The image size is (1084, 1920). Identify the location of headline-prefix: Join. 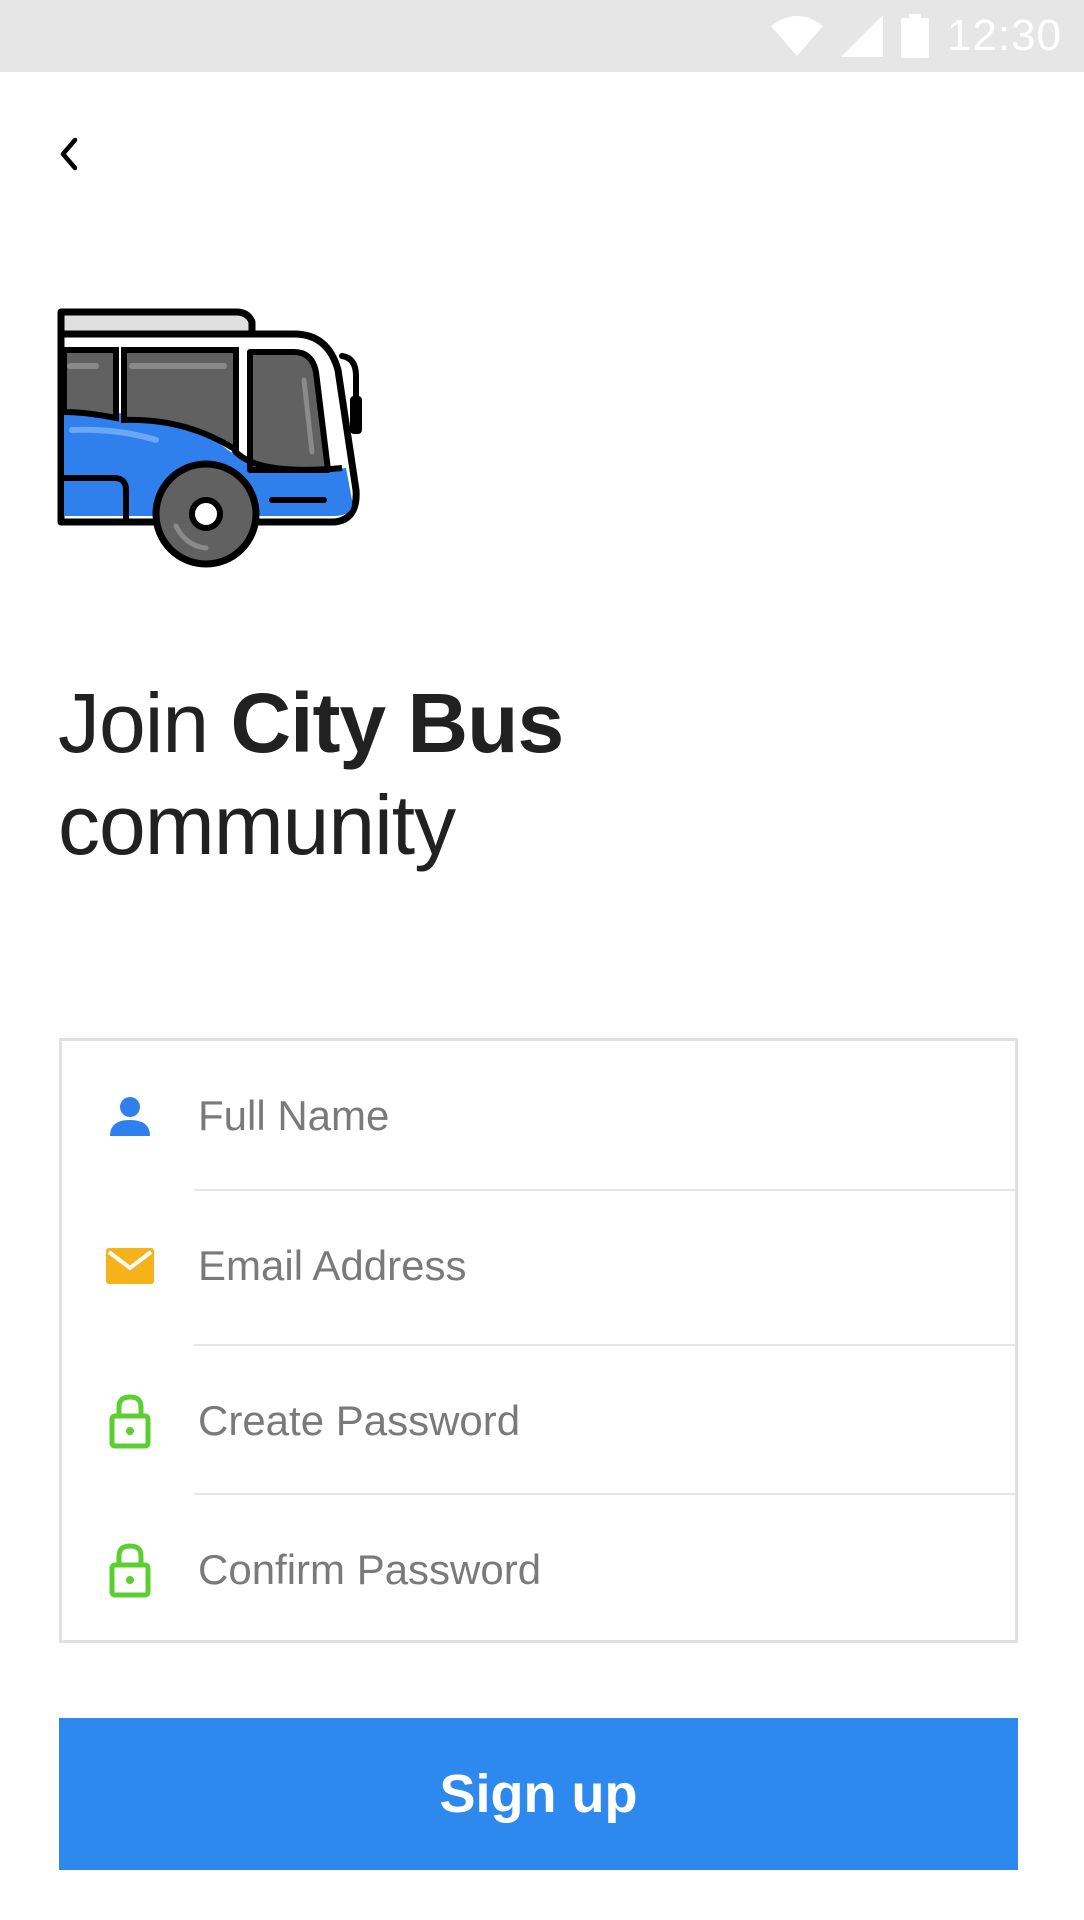
(144, 723).